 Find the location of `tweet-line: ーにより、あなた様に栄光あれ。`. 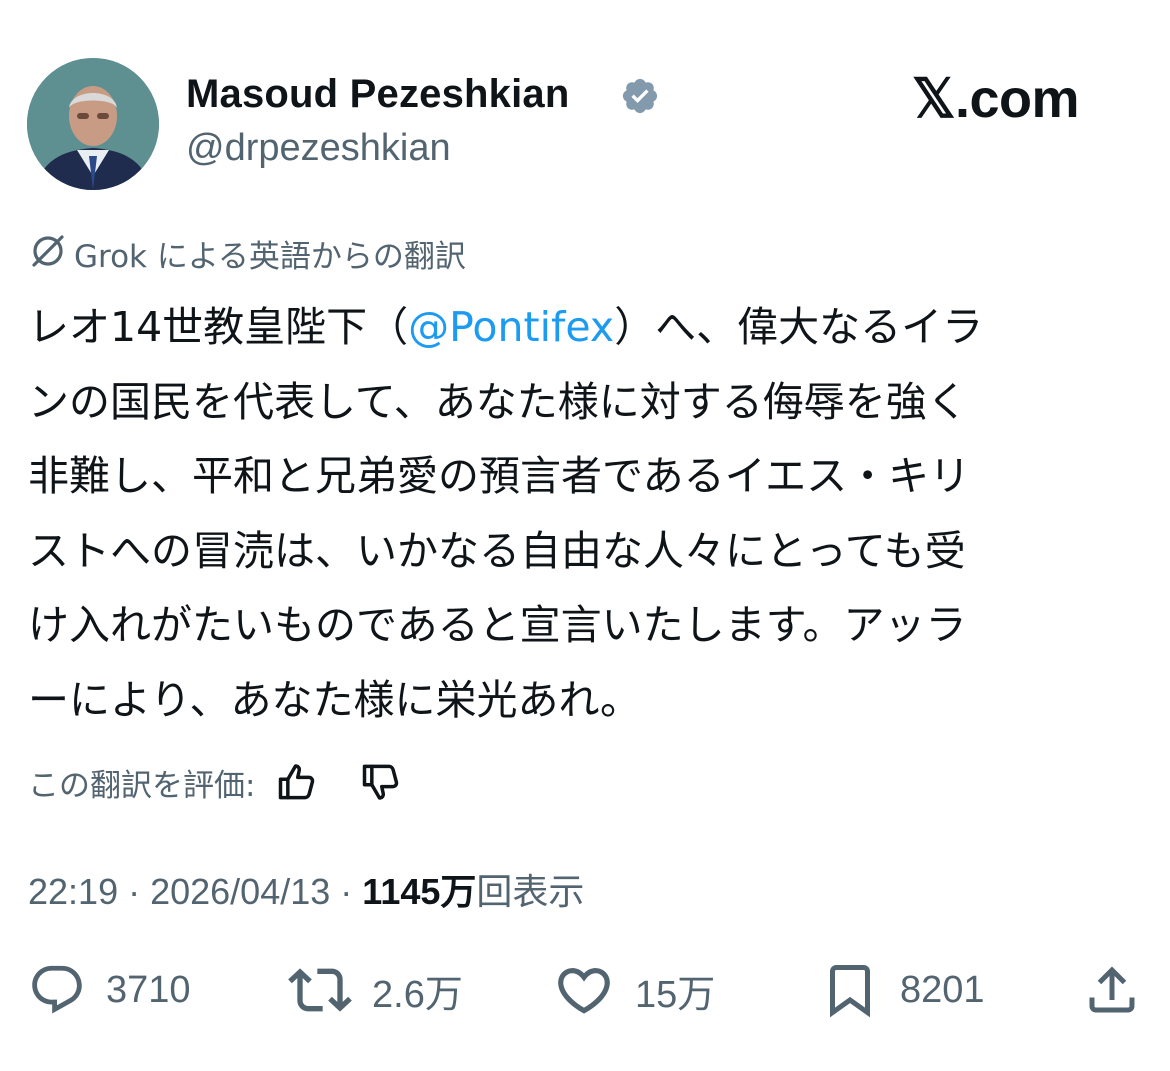

tweet-line: ーにより、あなた様に栄光あれ。 is located at coordinates (334, 699).